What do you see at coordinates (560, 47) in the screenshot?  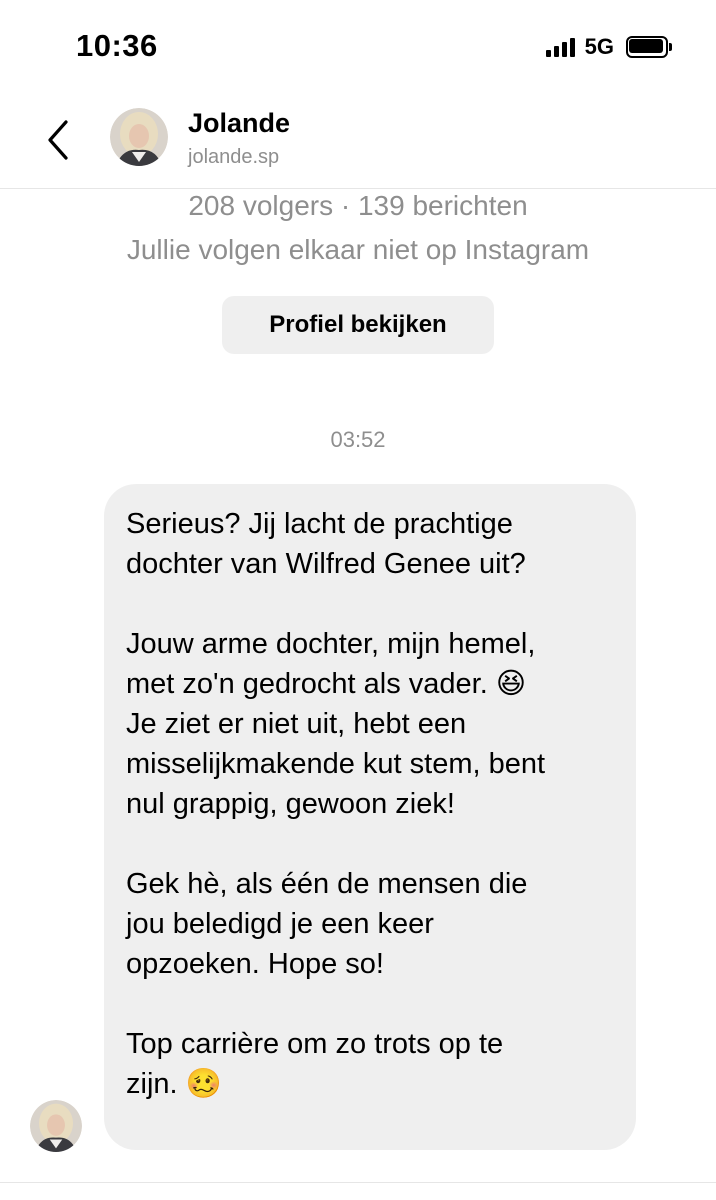 I see `signal-strength-icon` at bounding box center [560, 47].